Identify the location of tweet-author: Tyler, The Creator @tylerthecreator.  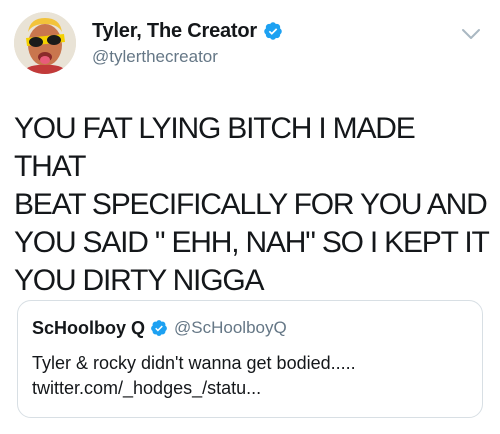
(187, 42).